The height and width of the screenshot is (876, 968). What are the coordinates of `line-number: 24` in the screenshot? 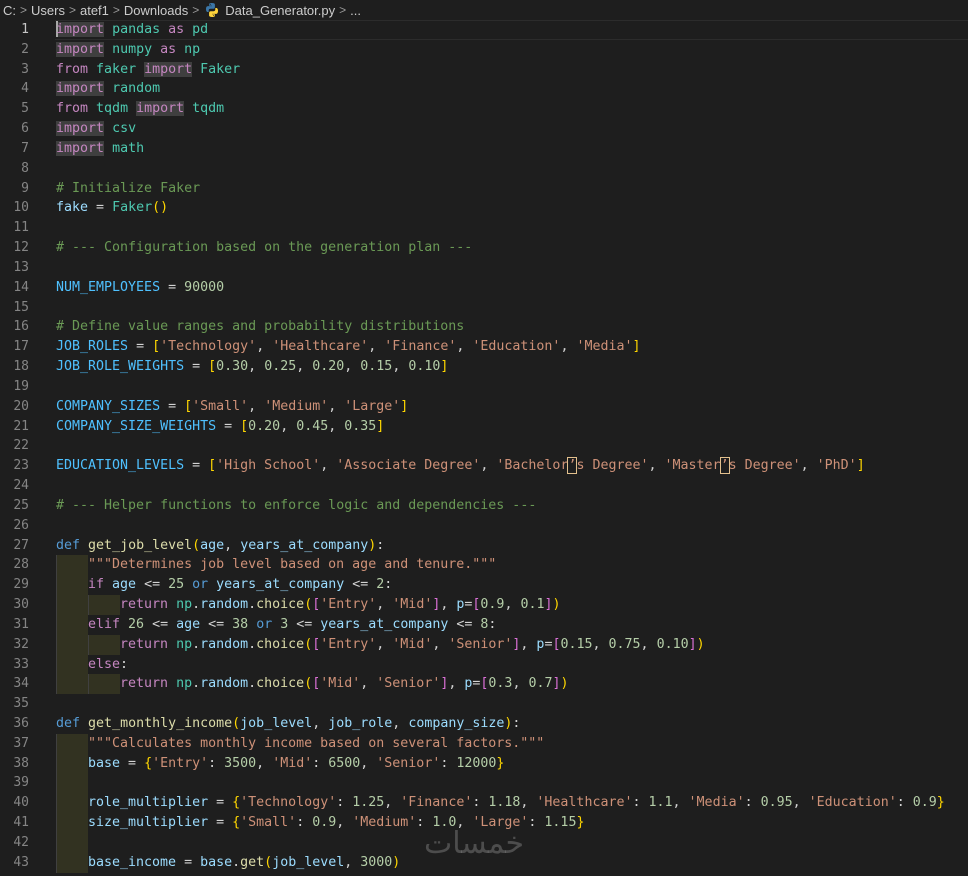 It's located at (14, 486).